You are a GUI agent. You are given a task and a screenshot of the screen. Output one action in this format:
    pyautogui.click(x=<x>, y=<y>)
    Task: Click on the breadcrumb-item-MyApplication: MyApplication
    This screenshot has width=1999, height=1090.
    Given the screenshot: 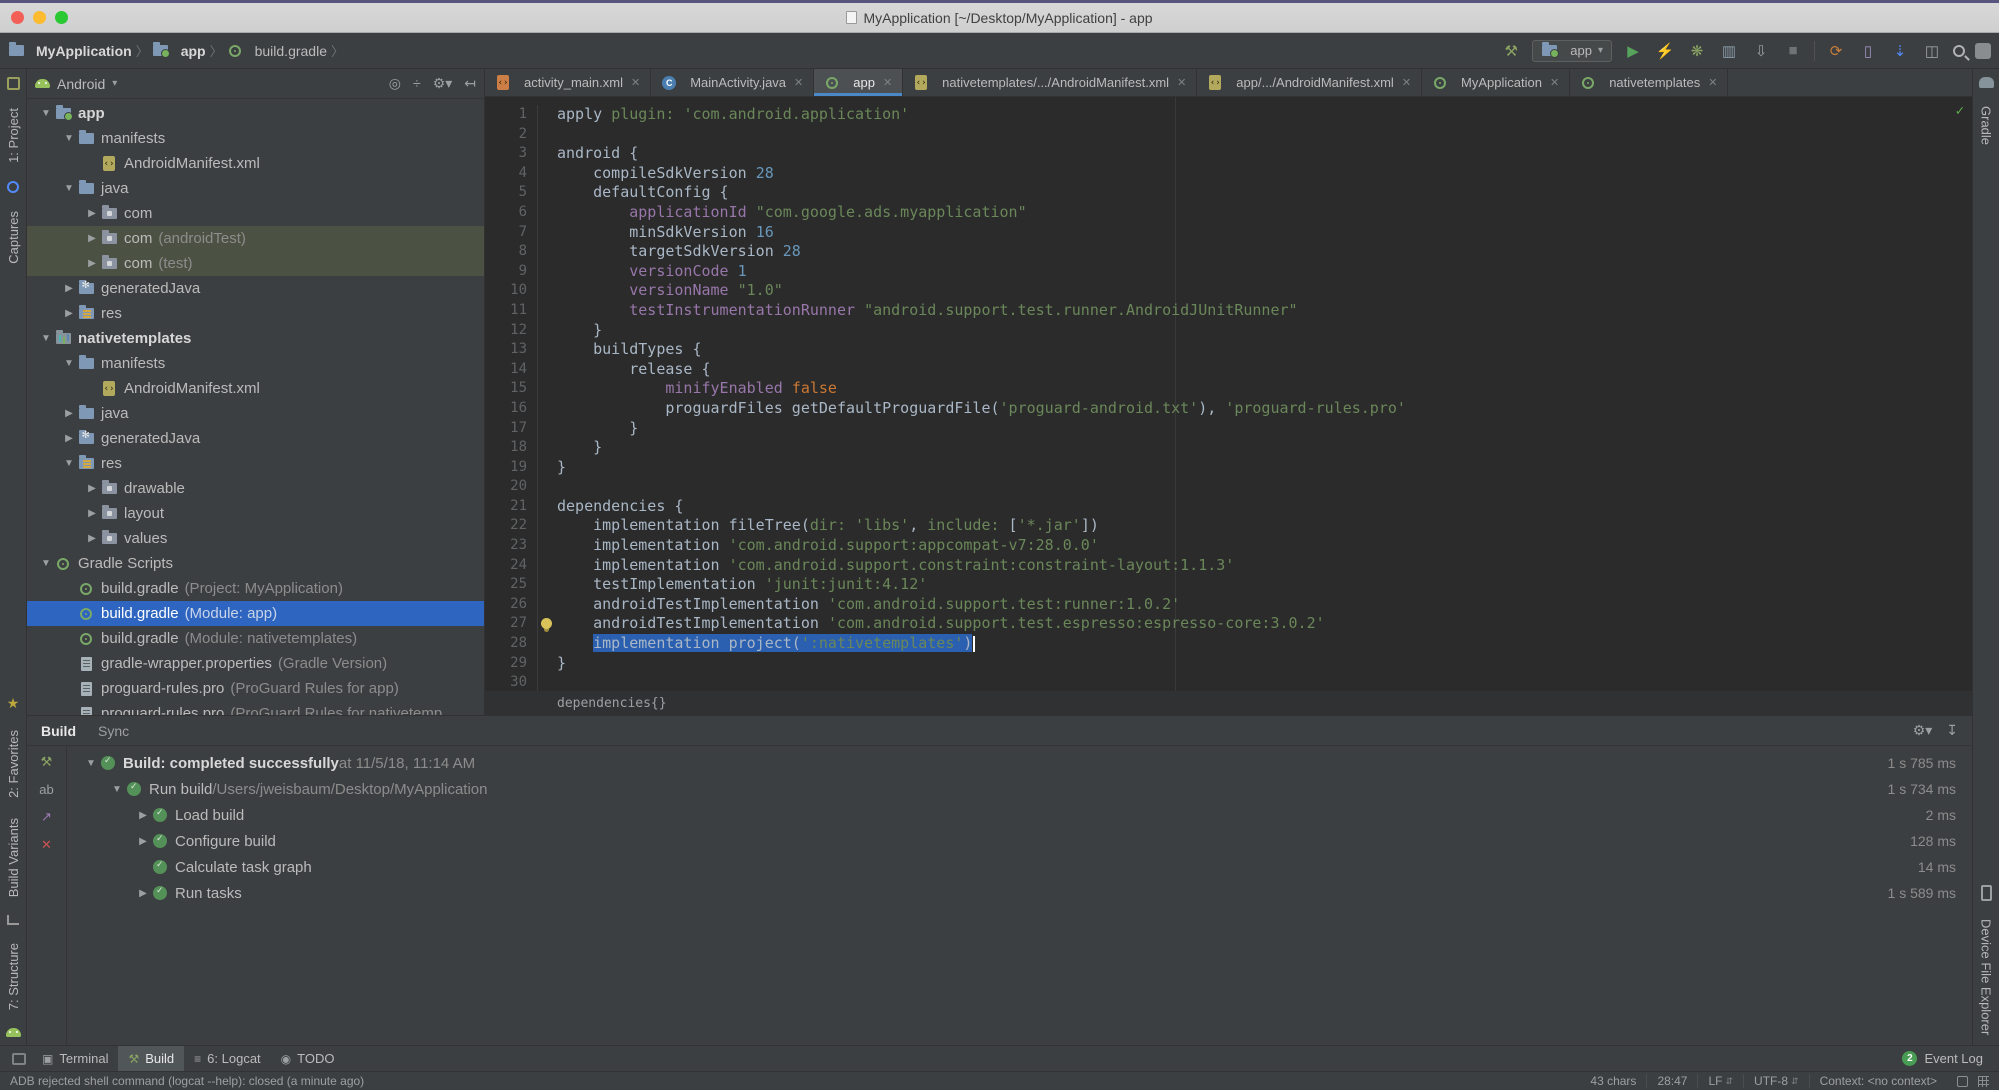 What is the action you would take?
    pyautogui.click(x=70, y=50)
    